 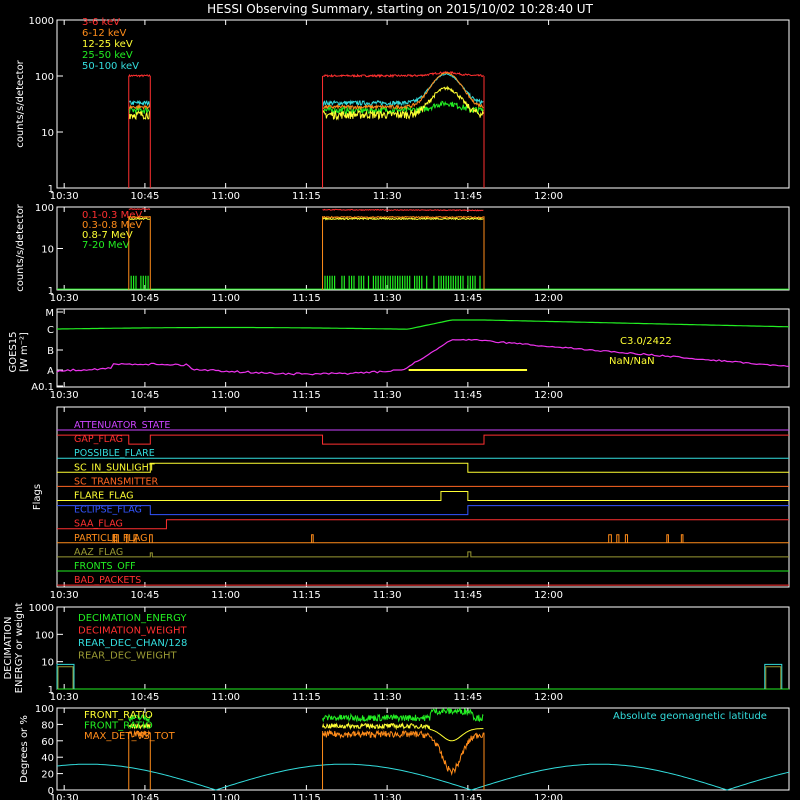 What do you see at coordinates (132, 631) in the screenshot?
I see `legend-entry: DECIMATION_WEIGHT` at bounding box center [132, 631].